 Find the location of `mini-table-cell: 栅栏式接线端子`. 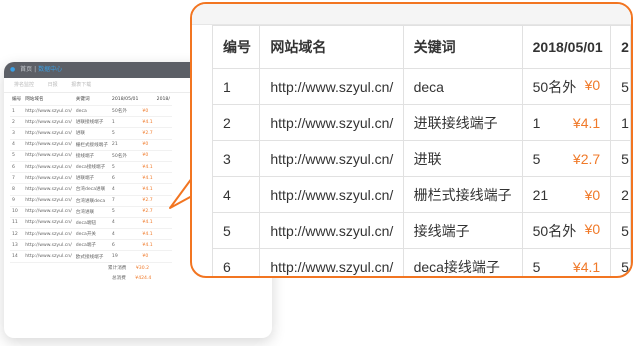

mini-table-cell: 栅栏式接线端子 is located at coordinates (91, 145).